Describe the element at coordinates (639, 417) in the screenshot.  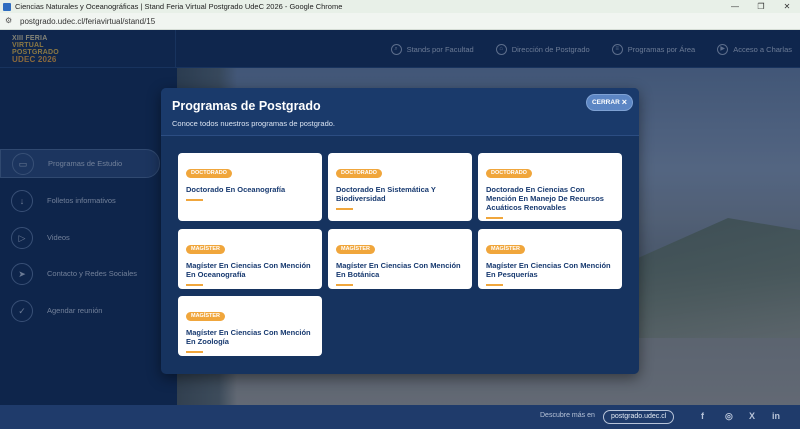
I see `footer-site-link: postgrado.udec.cl` at that location.